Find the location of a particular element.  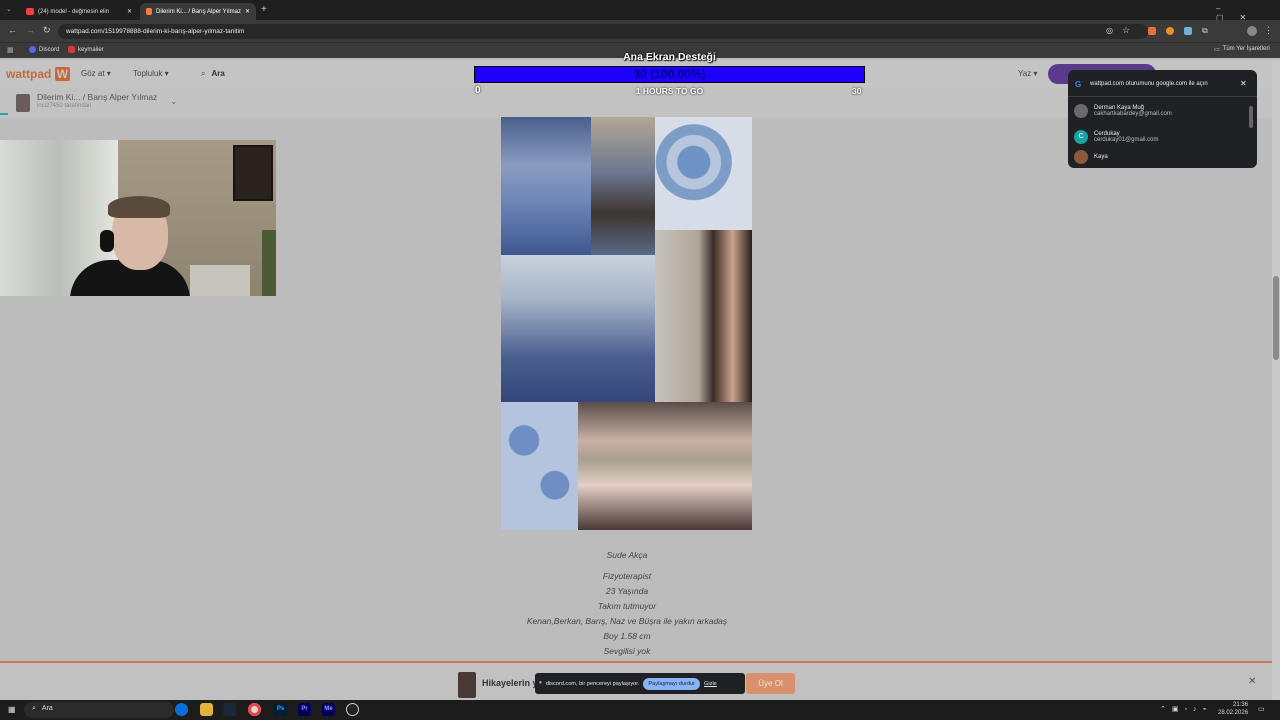

clock: 21:36 28.02.2026 is located at coordinates (1233, 709).